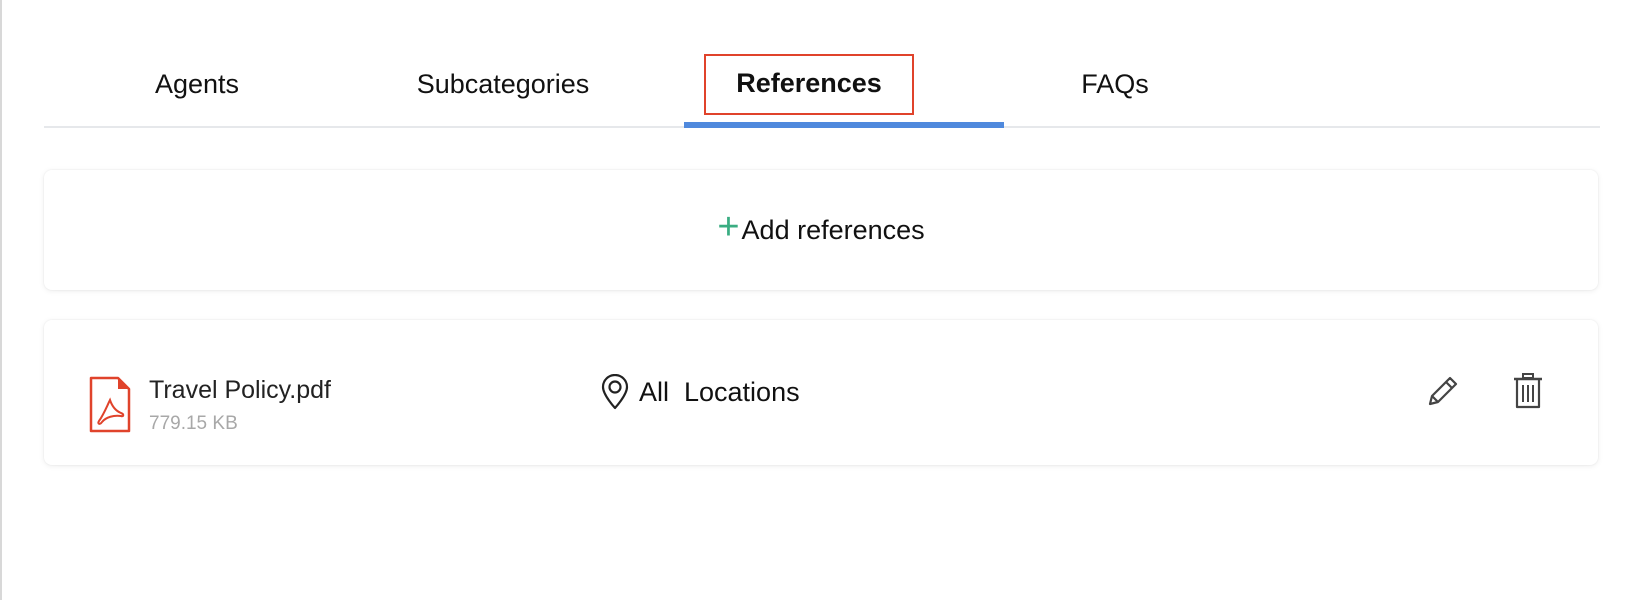 The width and height of the screenshot is (1638, 600). I want to click on tab-subcategories-label: Subcategories, so click(503, 83).